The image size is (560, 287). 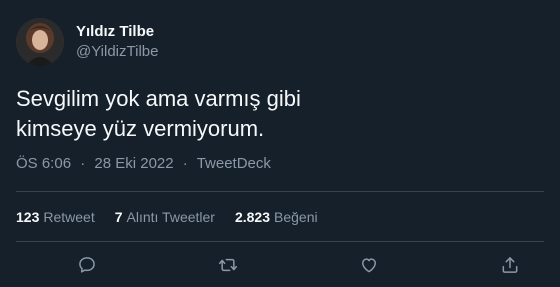 I want to click on like-label: Beğeni, so click(x=296, y=217).